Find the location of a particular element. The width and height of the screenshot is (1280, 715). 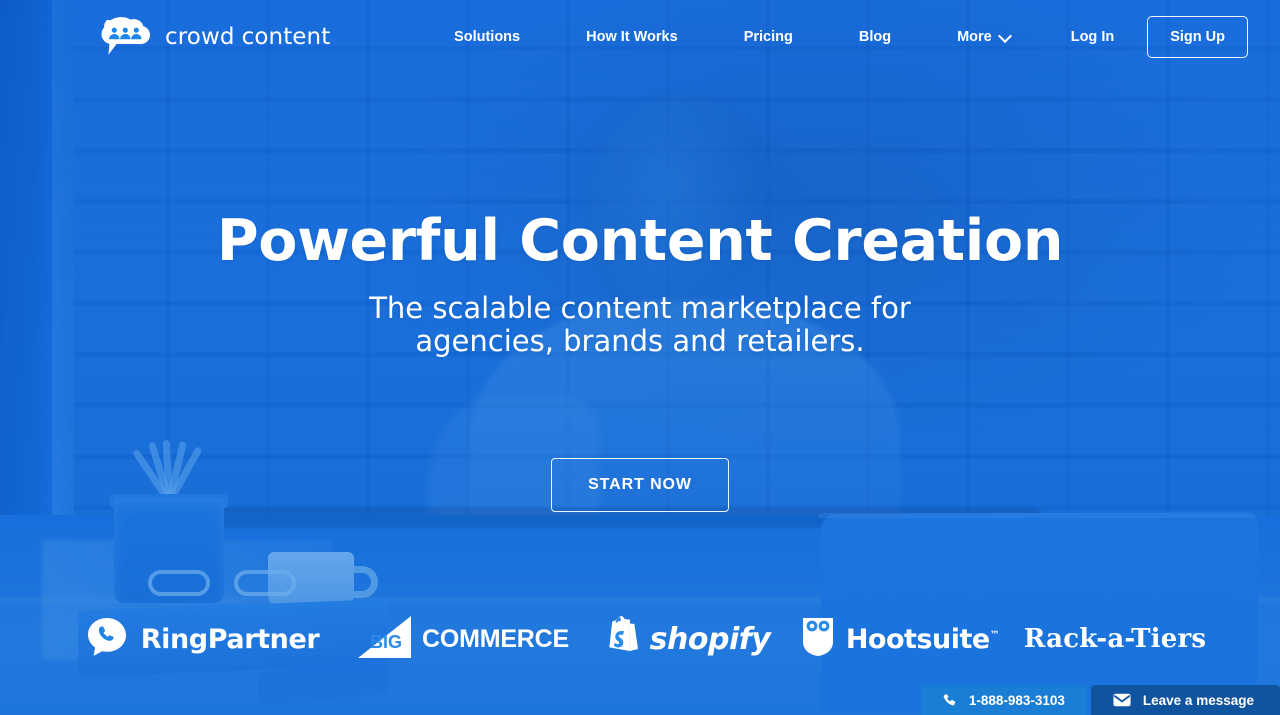

leave-a-message-button: Leave a message is located at coordinates (1185, 700).